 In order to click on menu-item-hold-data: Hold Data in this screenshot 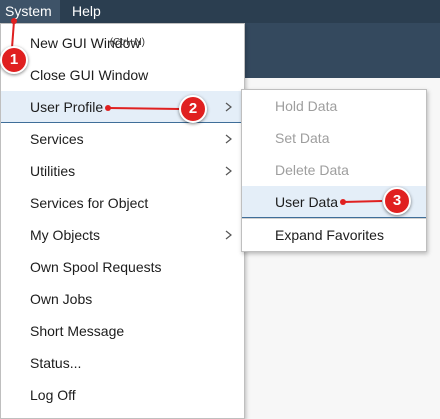, I will do `click(334, 106)`.